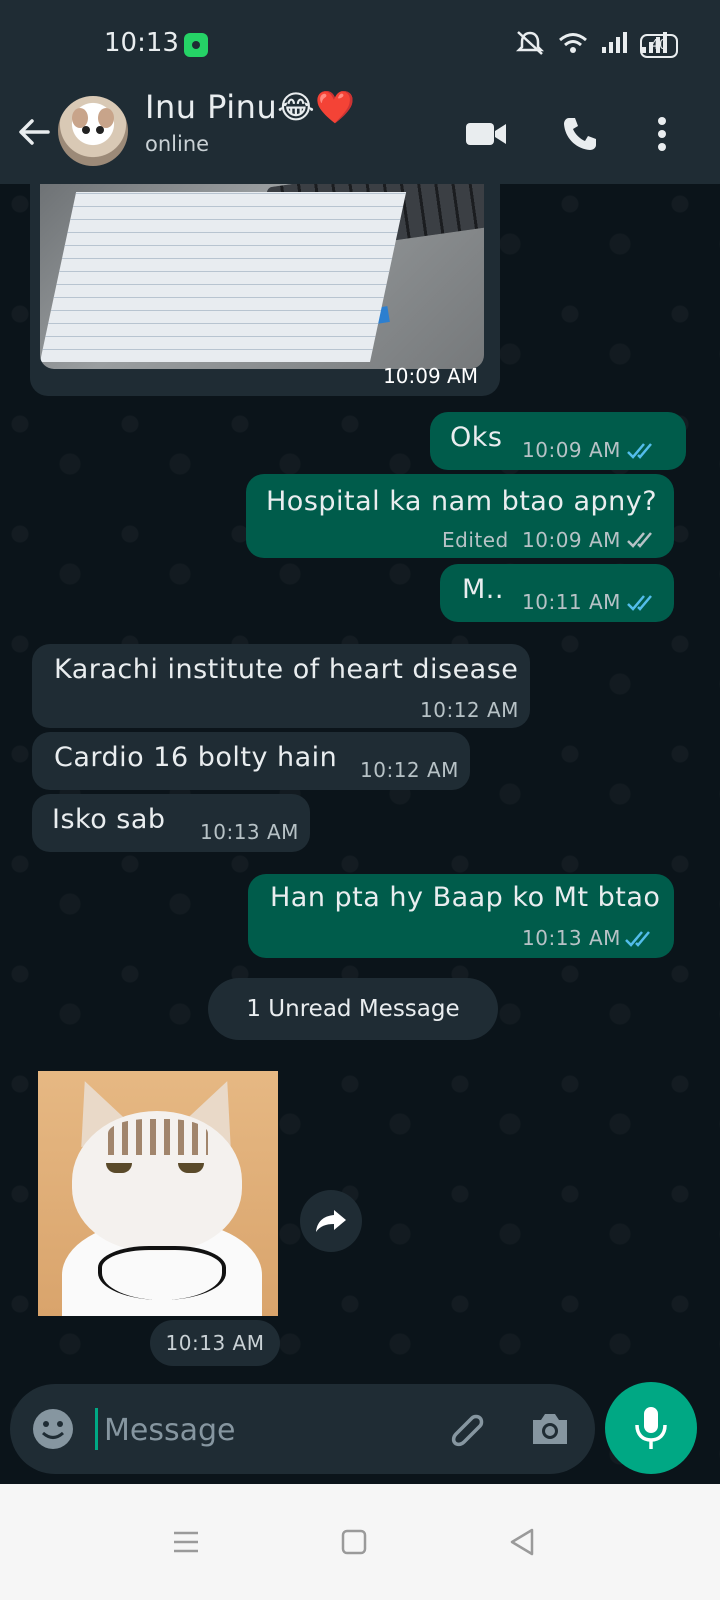 This screenshot has width=720, height=1600. Describe the element at coordinates (262, 276) in the screenshot. I see `notebook-photo` at that location.